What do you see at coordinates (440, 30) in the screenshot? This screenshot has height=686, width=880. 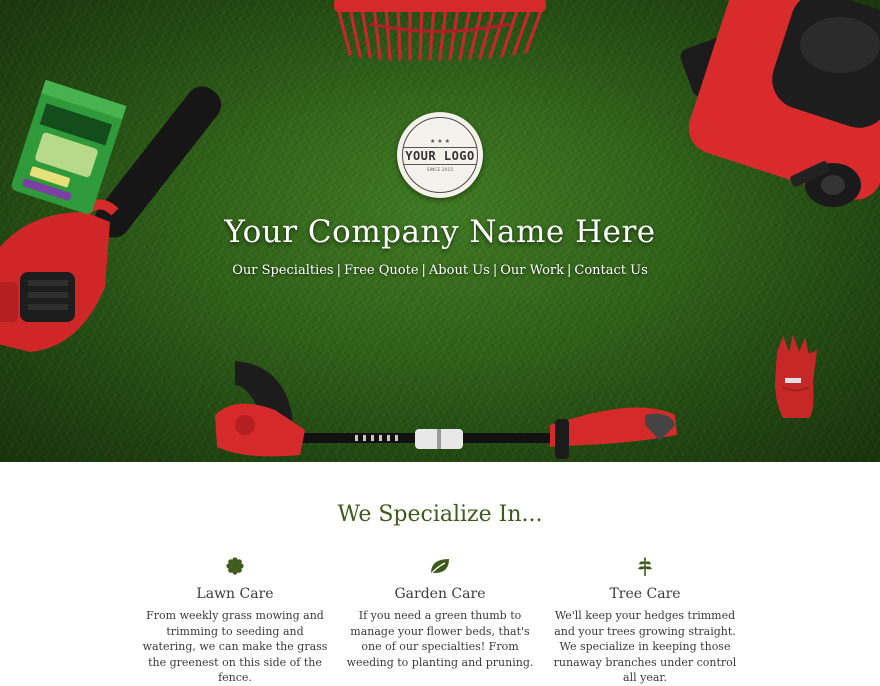 I see `rake-image` at bounding box center [440, 30].